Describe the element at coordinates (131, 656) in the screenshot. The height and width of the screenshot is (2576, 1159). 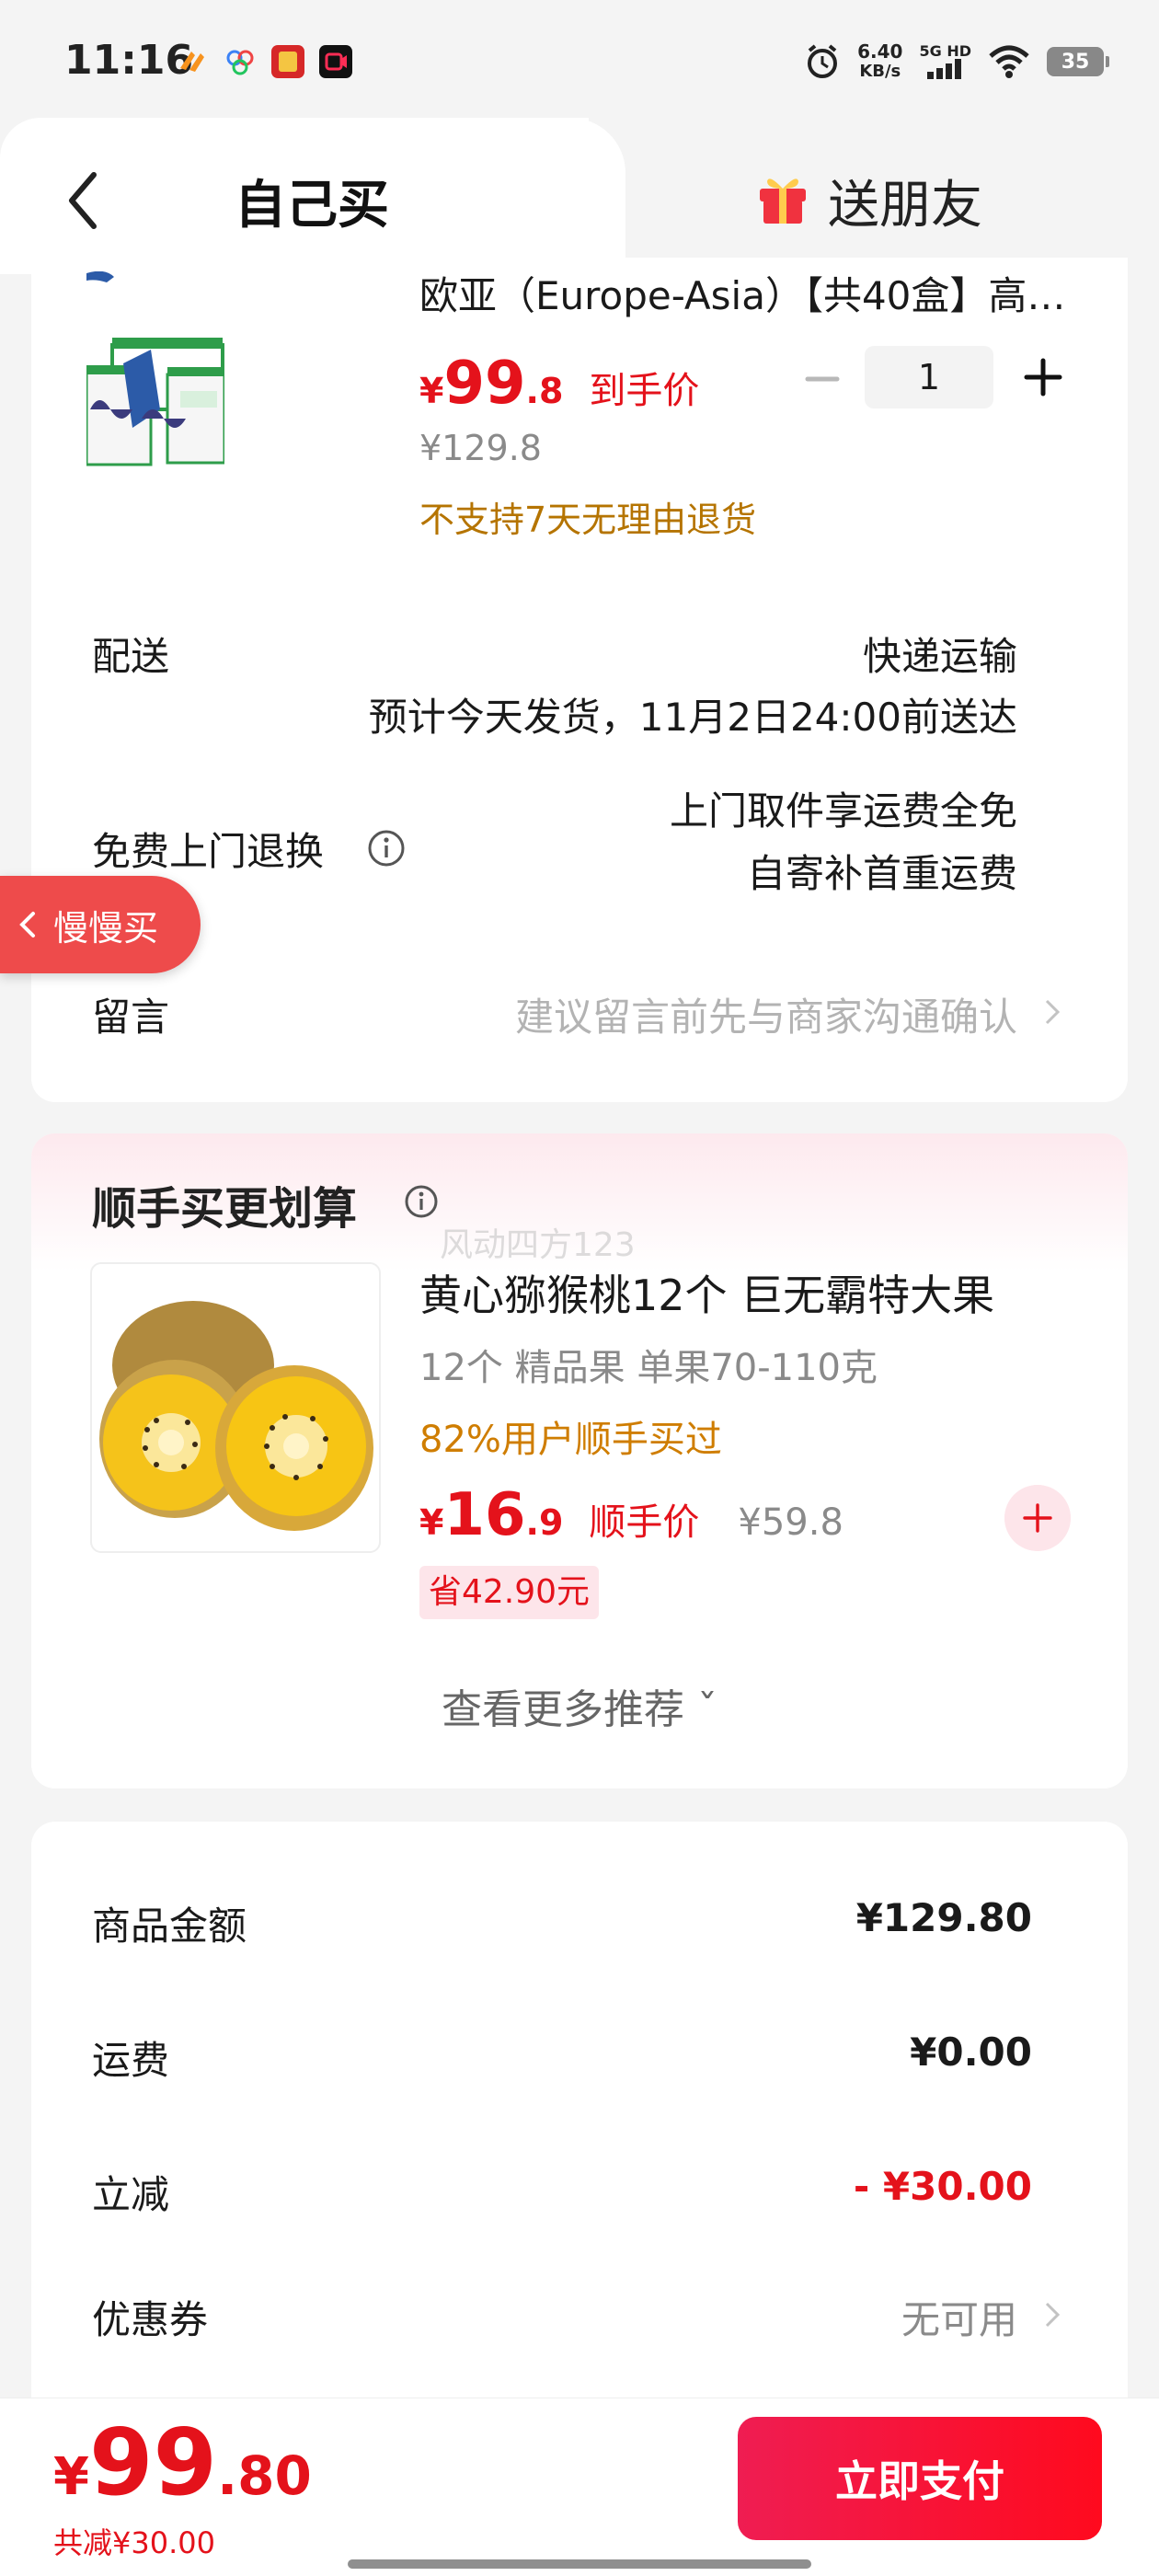
I see `delivery-label: 配送` at that location.